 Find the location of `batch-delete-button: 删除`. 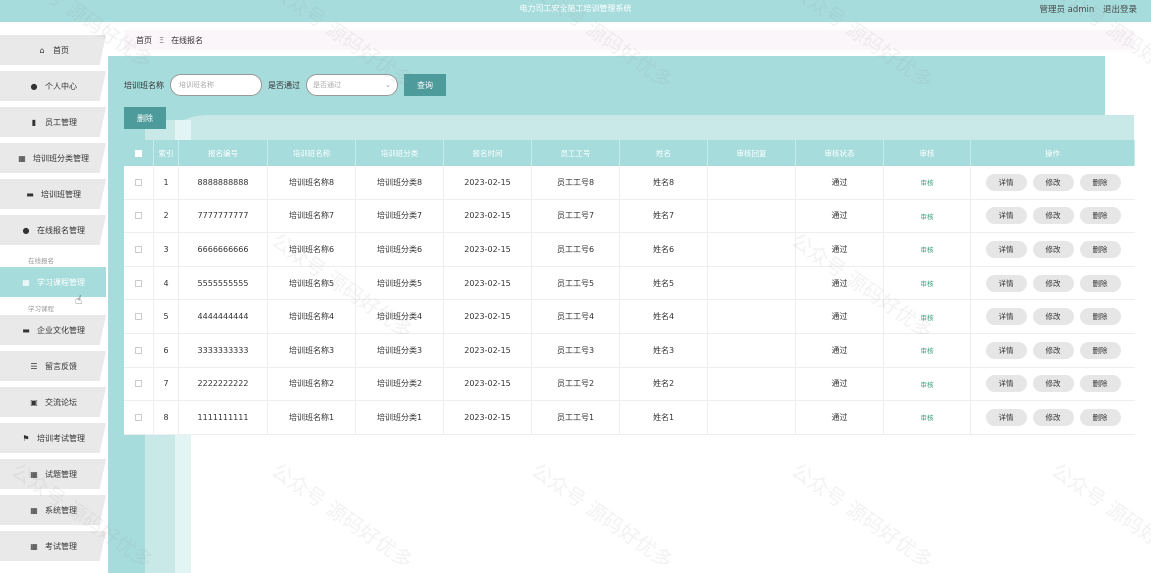

batch-delete-button: 删除 is located at coordinates (145, 118).